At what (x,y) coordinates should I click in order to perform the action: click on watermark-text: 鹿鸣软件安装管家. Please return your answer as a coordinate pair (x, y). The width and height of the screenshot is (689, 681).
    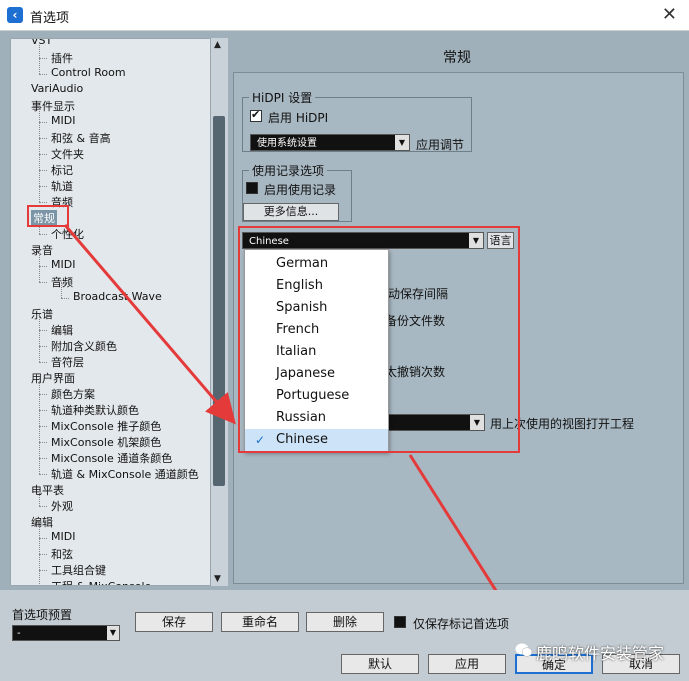
    Looking at the image, I should click on (600, 653).